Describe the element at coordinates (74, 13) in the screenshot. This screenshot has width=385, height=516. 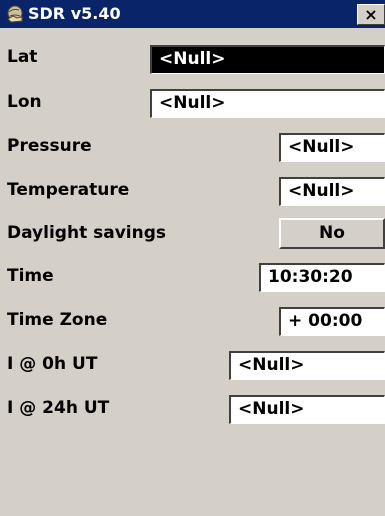
I see `window-title: SDR v5.40` at that location.